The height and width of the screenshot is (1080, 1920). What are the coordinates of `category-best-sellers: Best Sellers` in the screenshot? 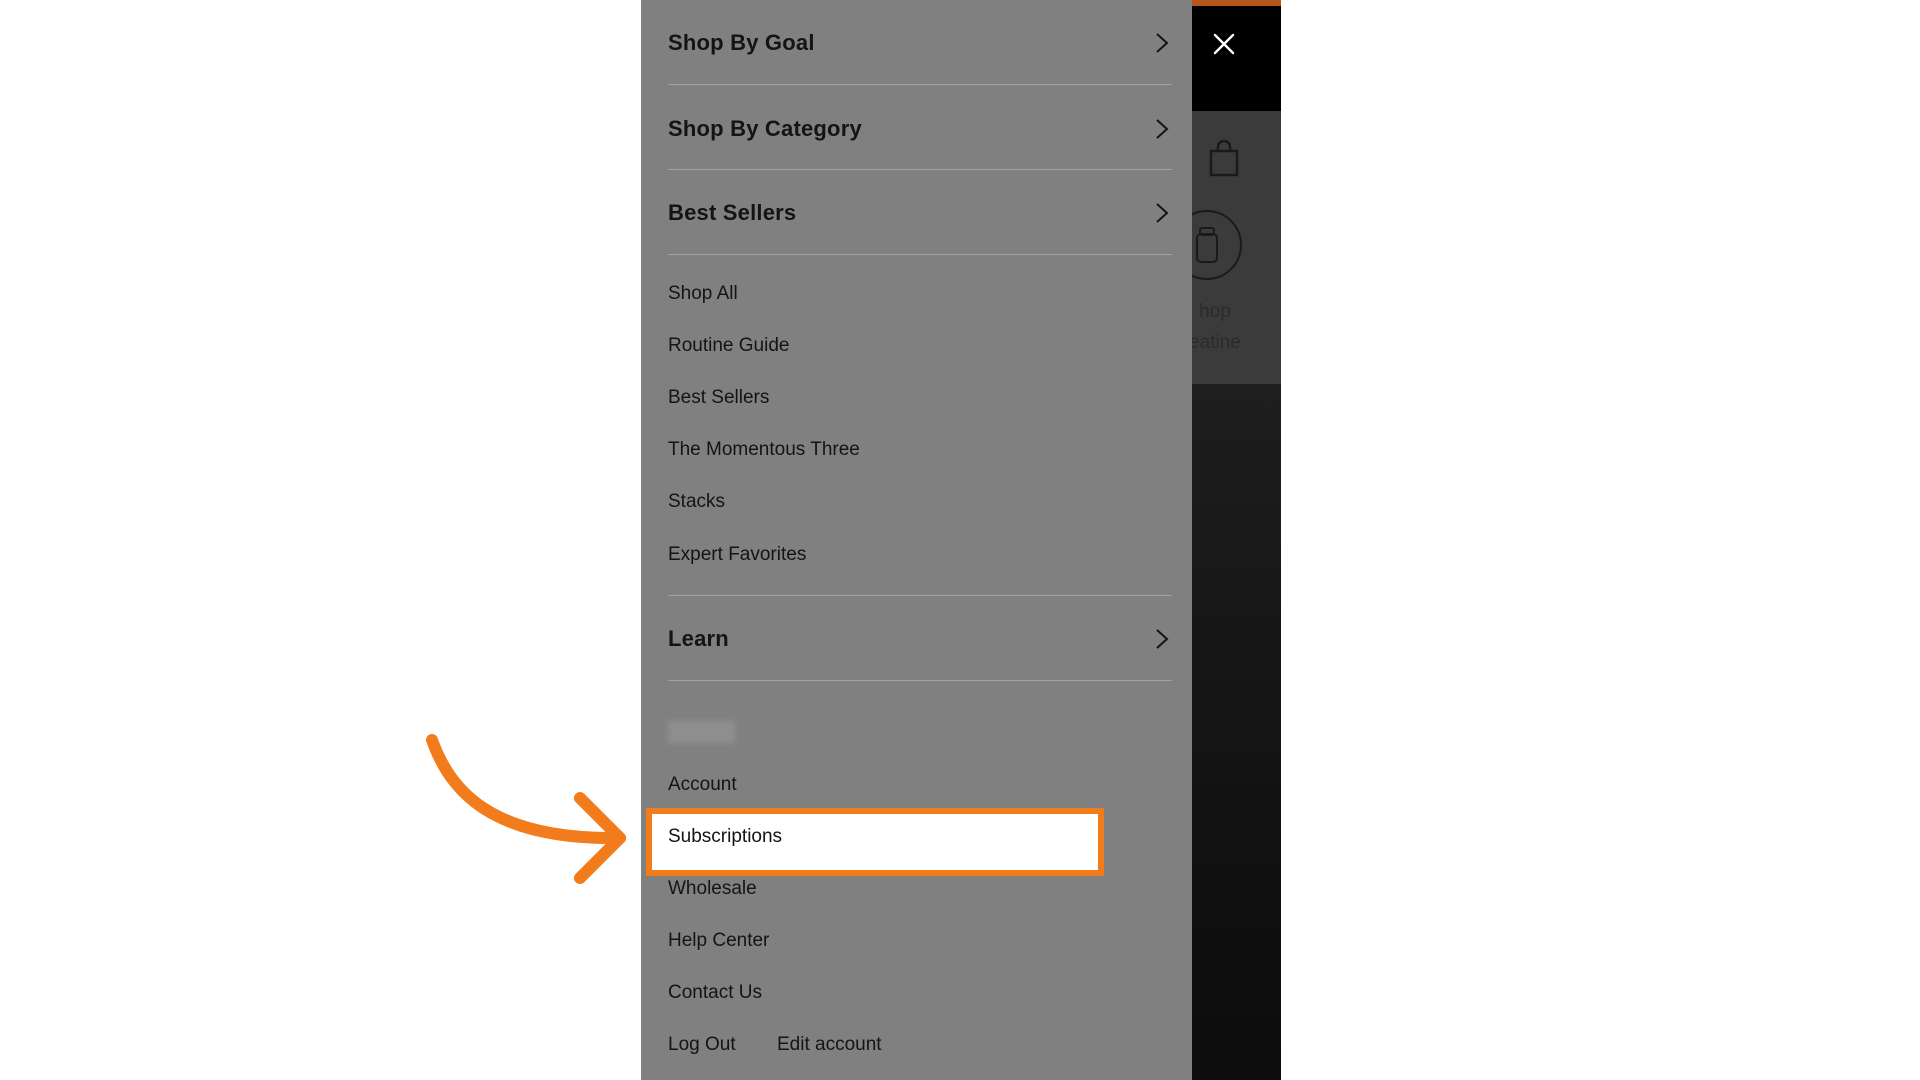 It's located at (920, 212).